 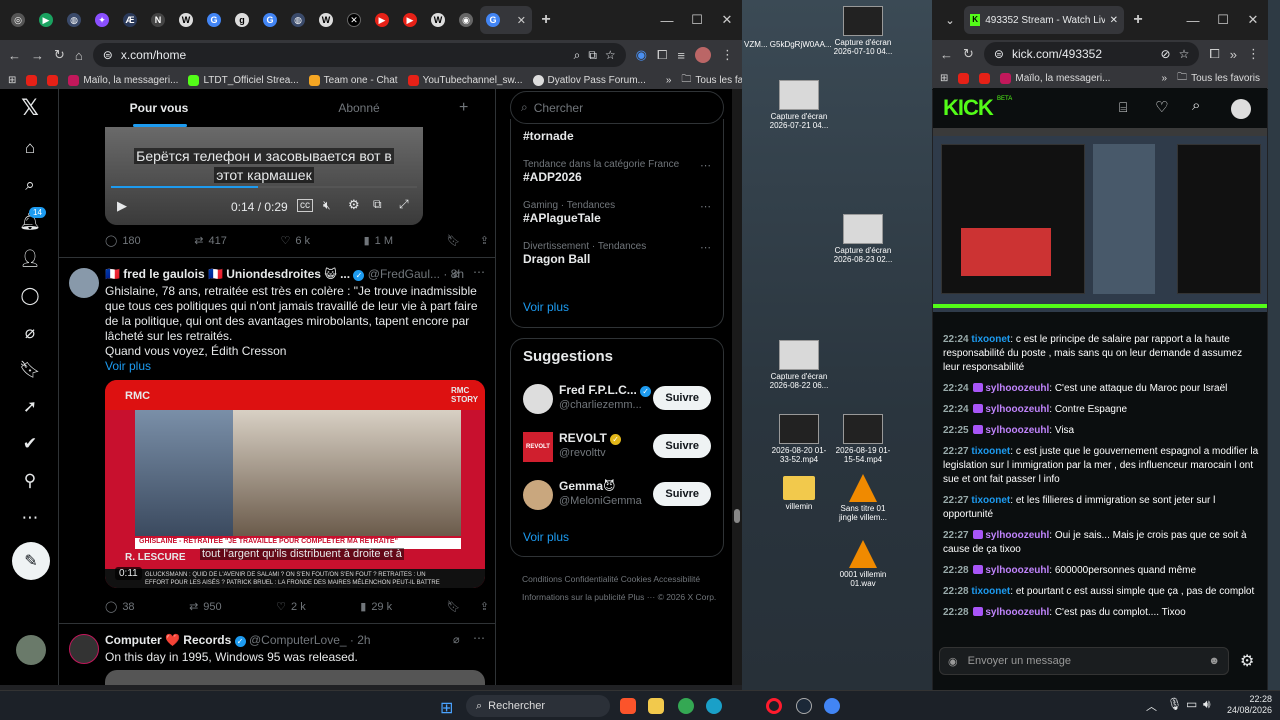 I want to click on bookmark-teamone: Team one - Chat, so click(x=353, y=80).